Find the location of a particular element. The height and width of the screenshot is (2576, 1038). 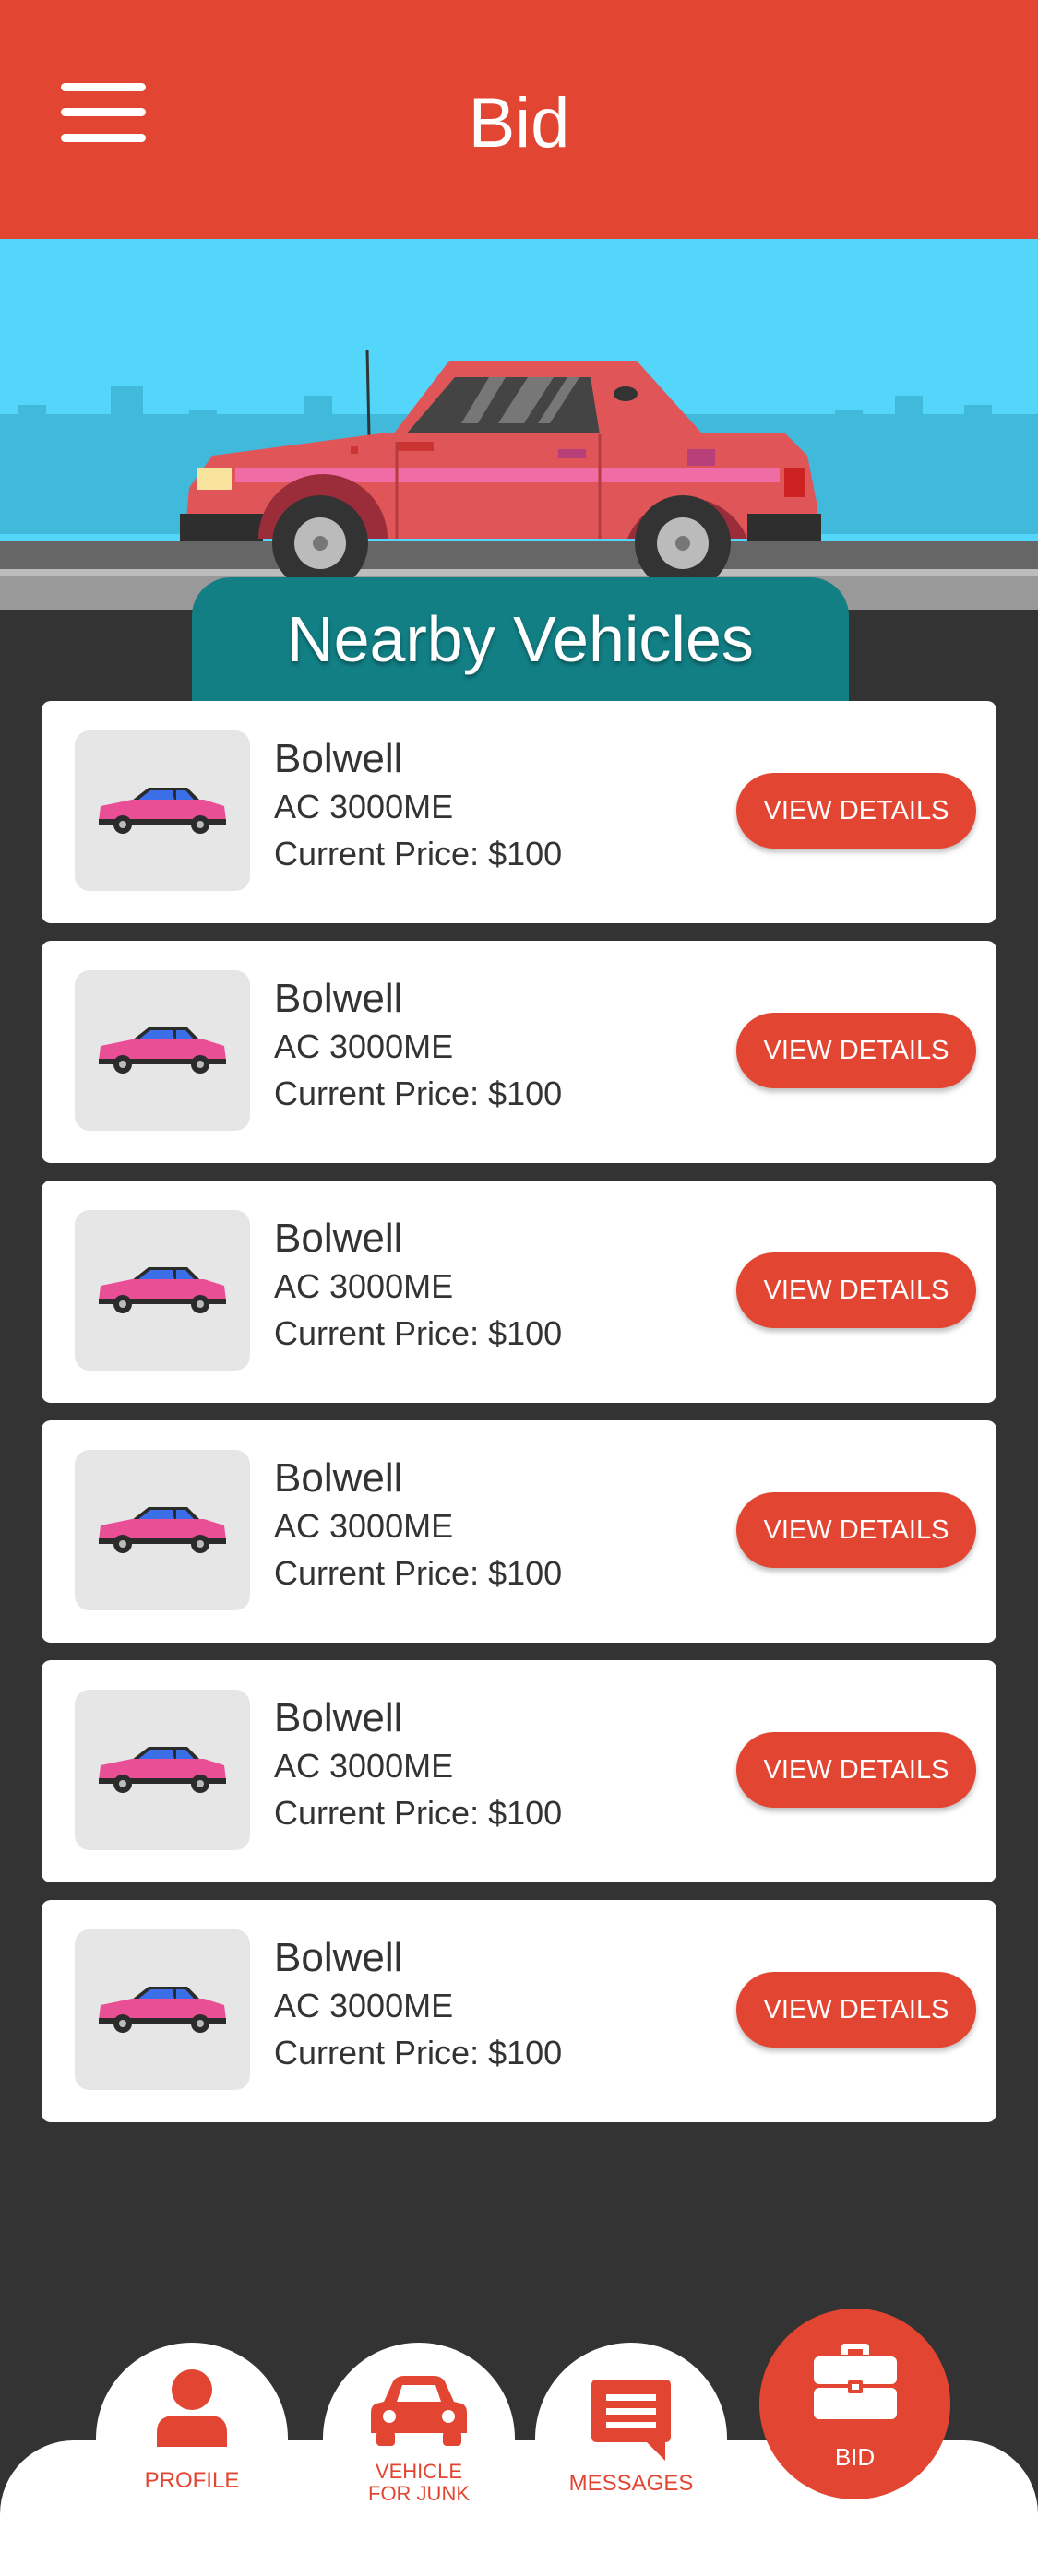

section-heading: Nearby Vehicles is located at coordinates (520, 639).